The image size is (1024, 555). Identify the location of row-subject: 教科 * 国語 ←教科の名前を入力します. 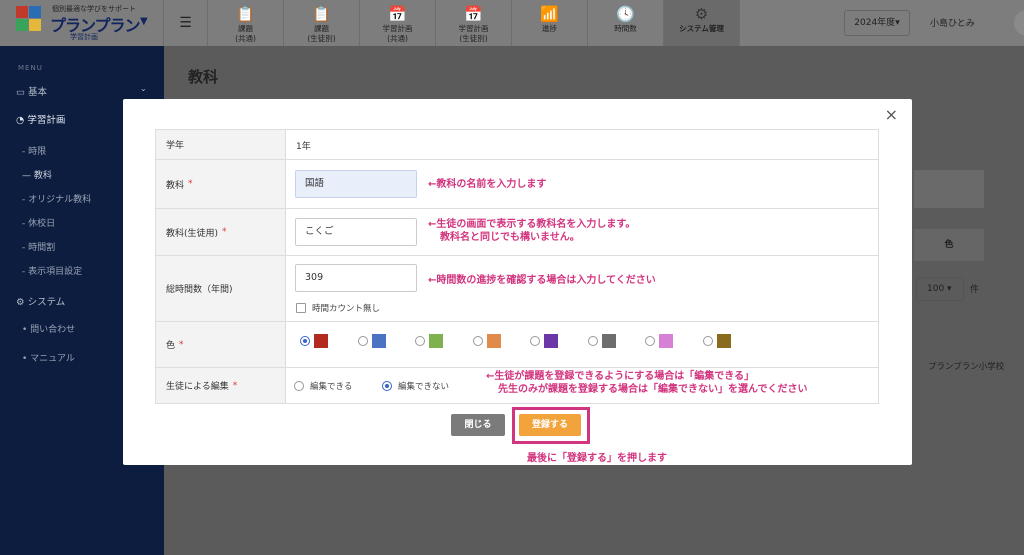
(517, 184).